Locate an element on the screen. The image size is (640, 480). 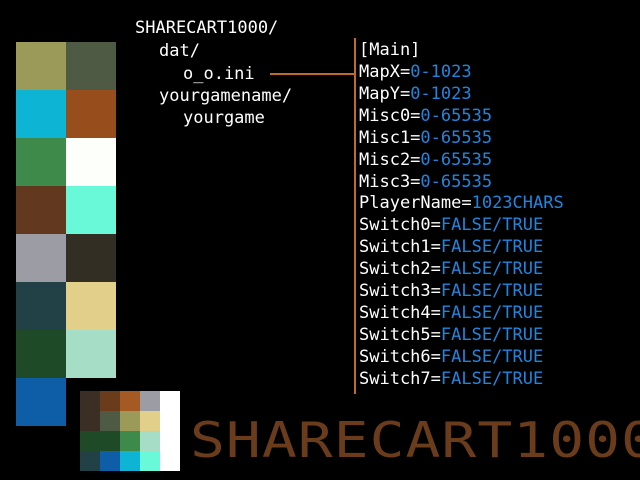
ini-key: Switch3= is located at coordinates (400, 291).